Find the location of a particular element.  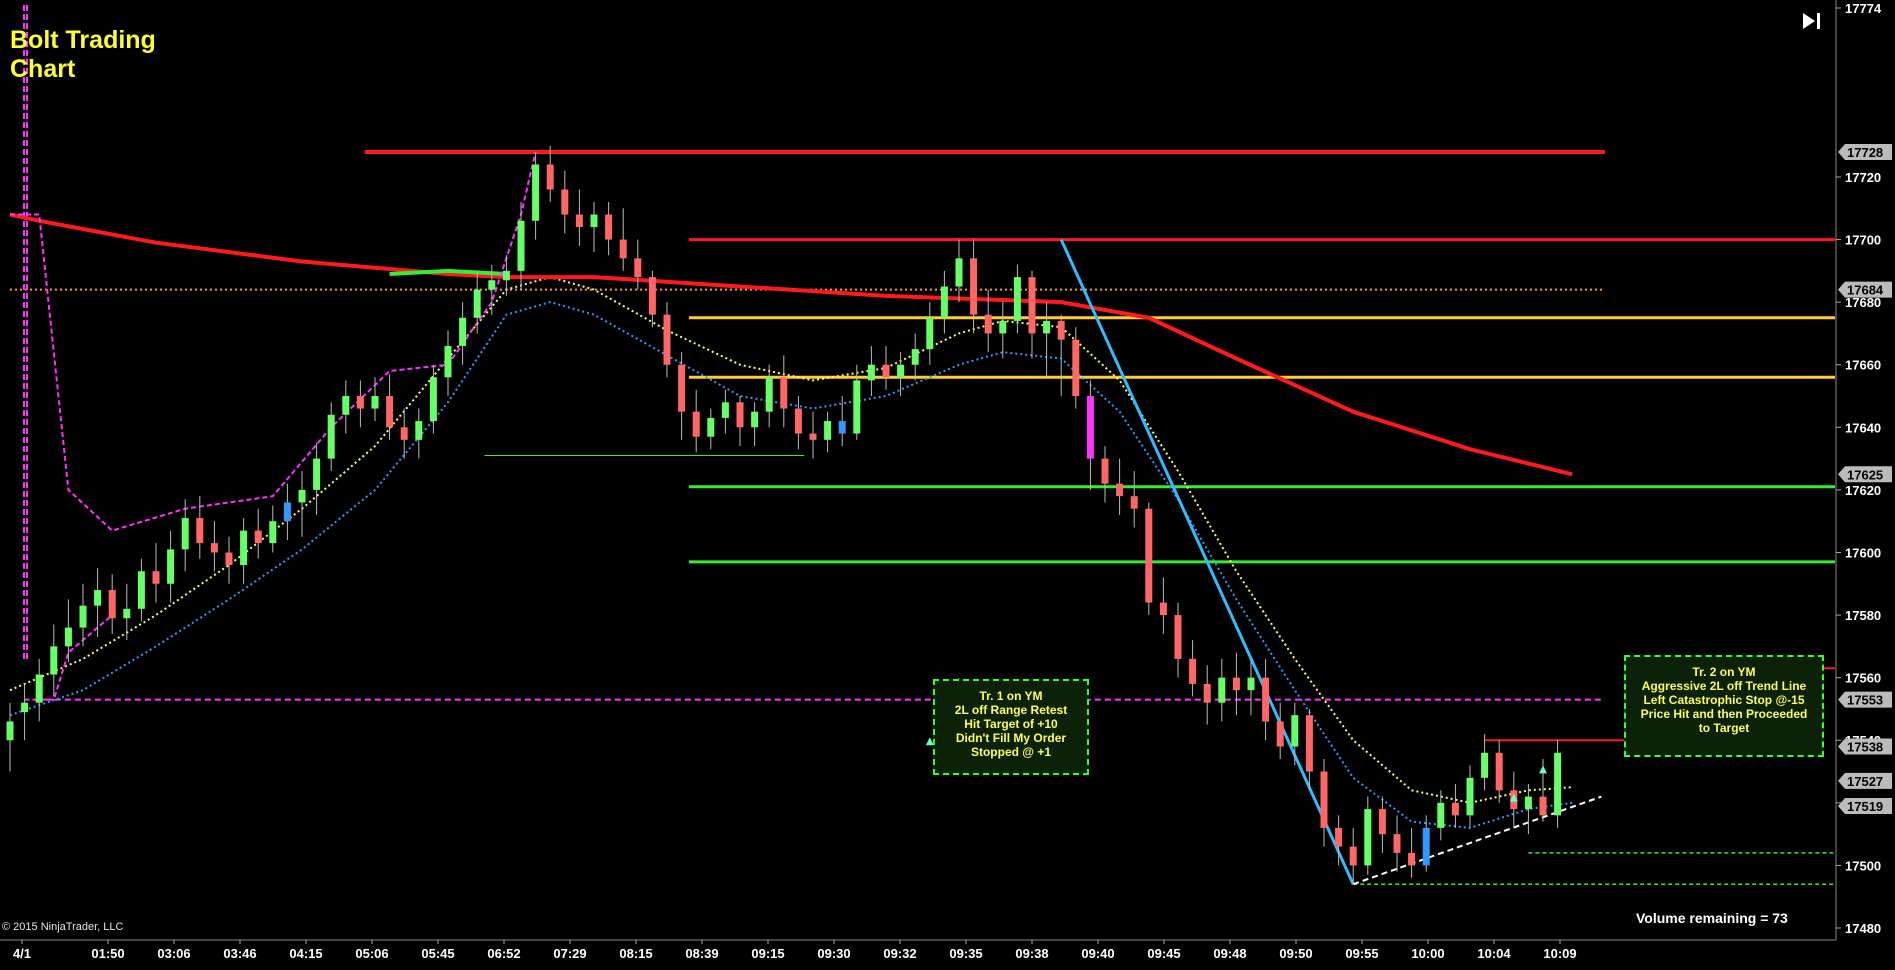

volume-remaining: Volume remaining = 73 is located at coordinates (1712, 918).